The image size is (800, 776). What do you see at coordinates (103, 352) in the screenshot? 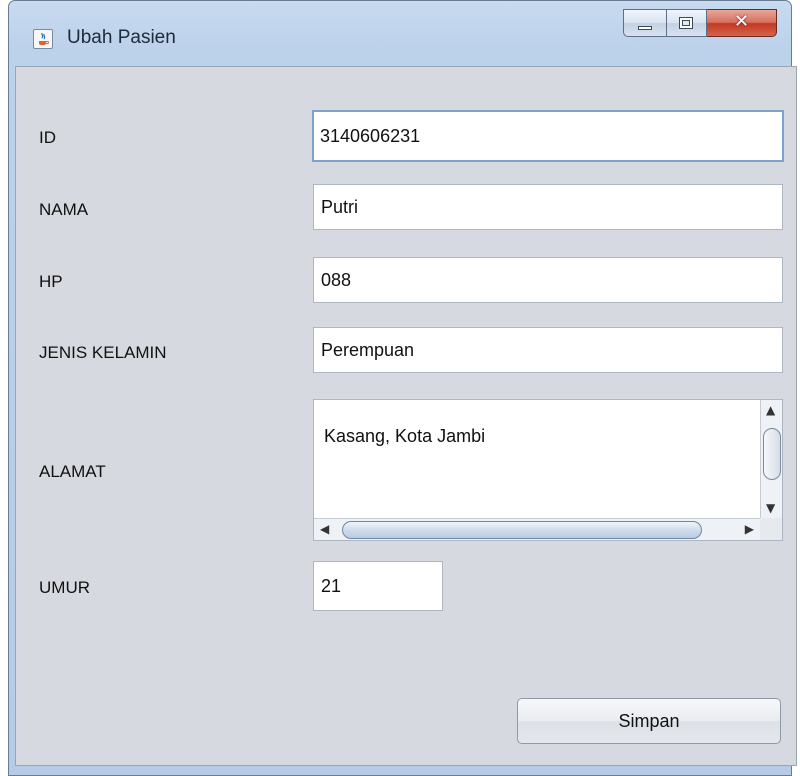
I see `jenis-kelamin-label: JENIS KELAMIN` at bounding box center [103, 352].